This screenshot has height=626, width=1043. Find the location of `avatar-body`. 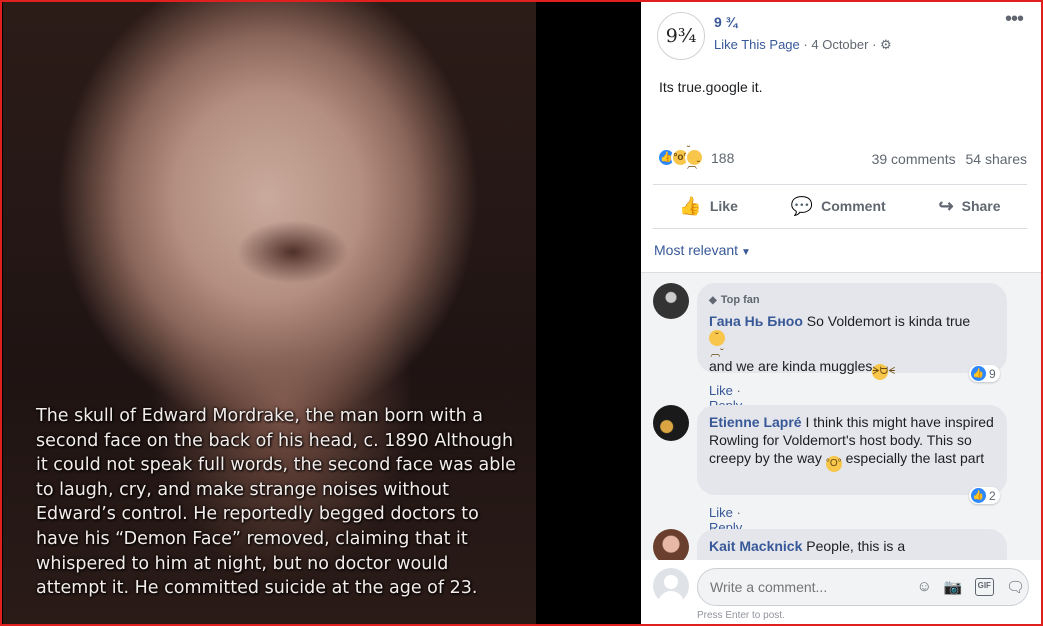

avatar-body is located at coordinates (671, 597).